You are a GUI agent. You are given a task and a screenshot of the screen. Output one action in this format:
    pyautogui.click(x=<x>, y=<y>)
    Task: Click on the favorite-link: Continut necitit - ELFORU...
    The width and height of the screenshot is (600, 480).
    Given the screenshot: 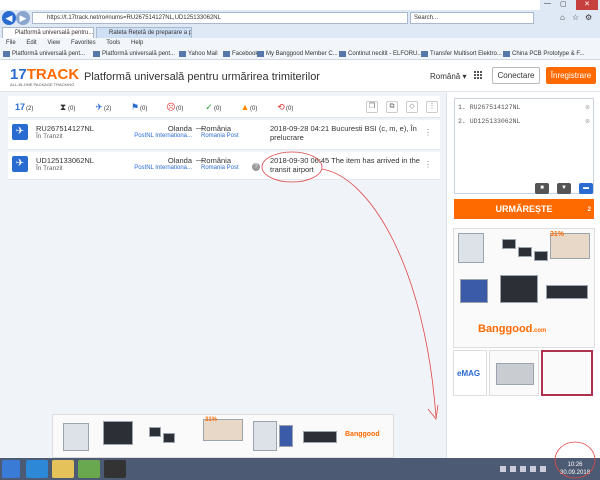 What is the action you would take?
    pyautogui.click(x=380, y=53)
    